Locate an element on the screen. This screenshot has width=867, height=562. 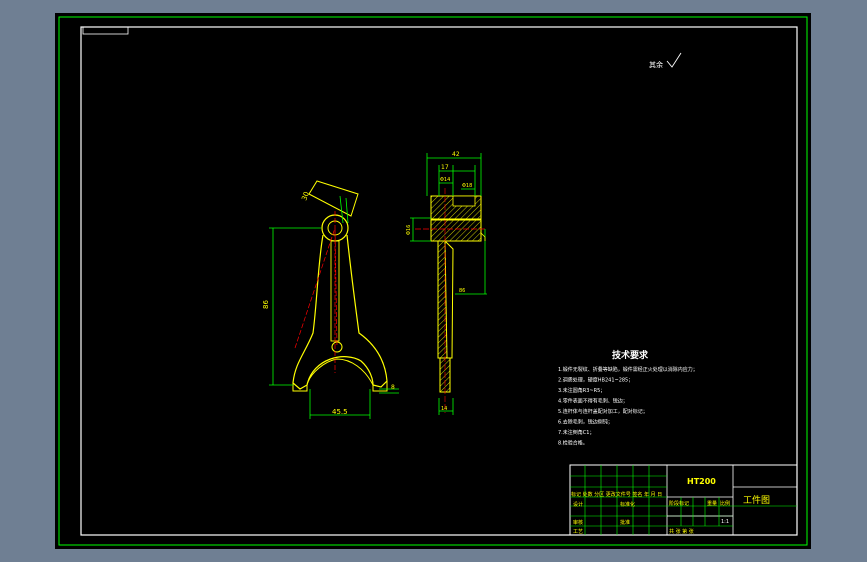
tech-requirement-line: 3.未注圆角R3~R5； is located at coordinates (581, 390).